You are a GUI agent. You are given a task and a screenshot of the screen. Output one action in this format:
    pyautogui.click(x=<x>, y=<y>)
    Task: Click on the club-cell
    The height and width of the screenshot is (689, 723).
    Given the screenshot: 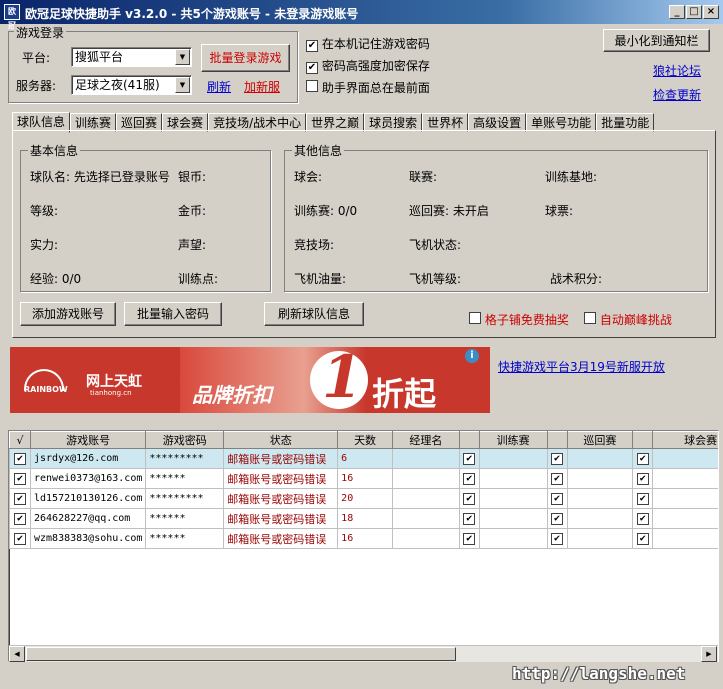 What is the action you would take?
    pyautogui.click(x=685, y=478)
    